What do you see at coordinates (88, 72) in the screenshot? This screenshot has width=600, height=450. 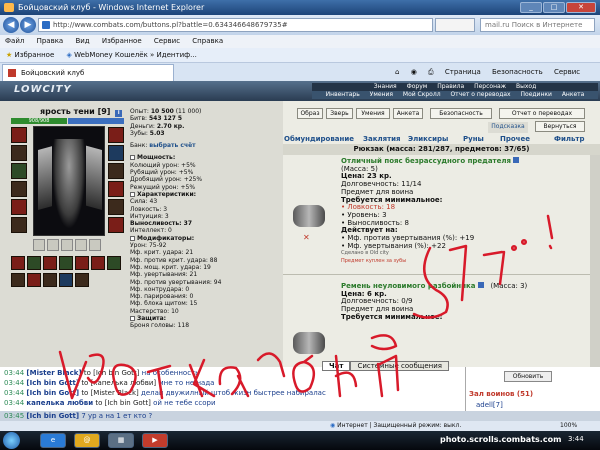 I see `tab-combats: Бойцовский клуб` at bounding box center [88, 72].